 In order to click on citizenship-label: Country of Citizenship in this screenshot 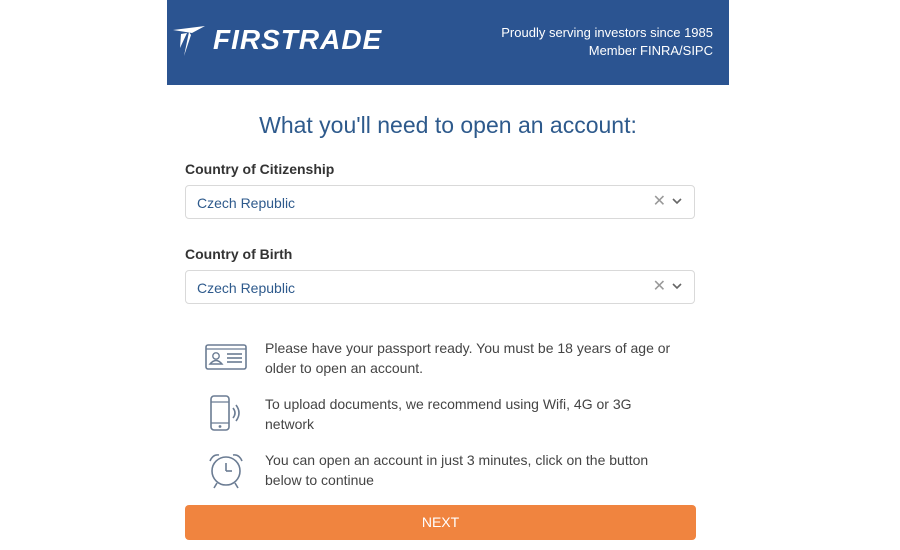, I will do `click(260, 169)`.